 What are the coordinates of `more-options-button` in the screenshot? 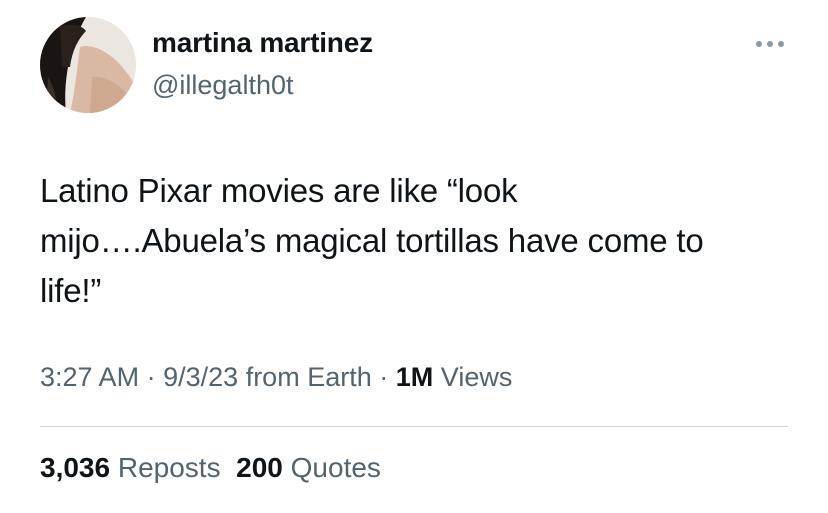 It's located at (770, 44).